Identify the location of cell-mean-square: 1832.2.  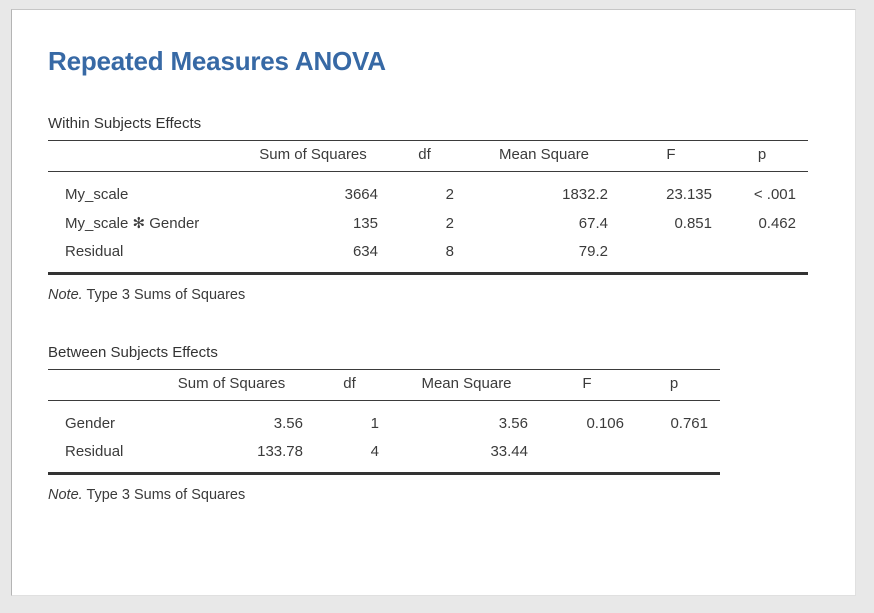
(585, 194).